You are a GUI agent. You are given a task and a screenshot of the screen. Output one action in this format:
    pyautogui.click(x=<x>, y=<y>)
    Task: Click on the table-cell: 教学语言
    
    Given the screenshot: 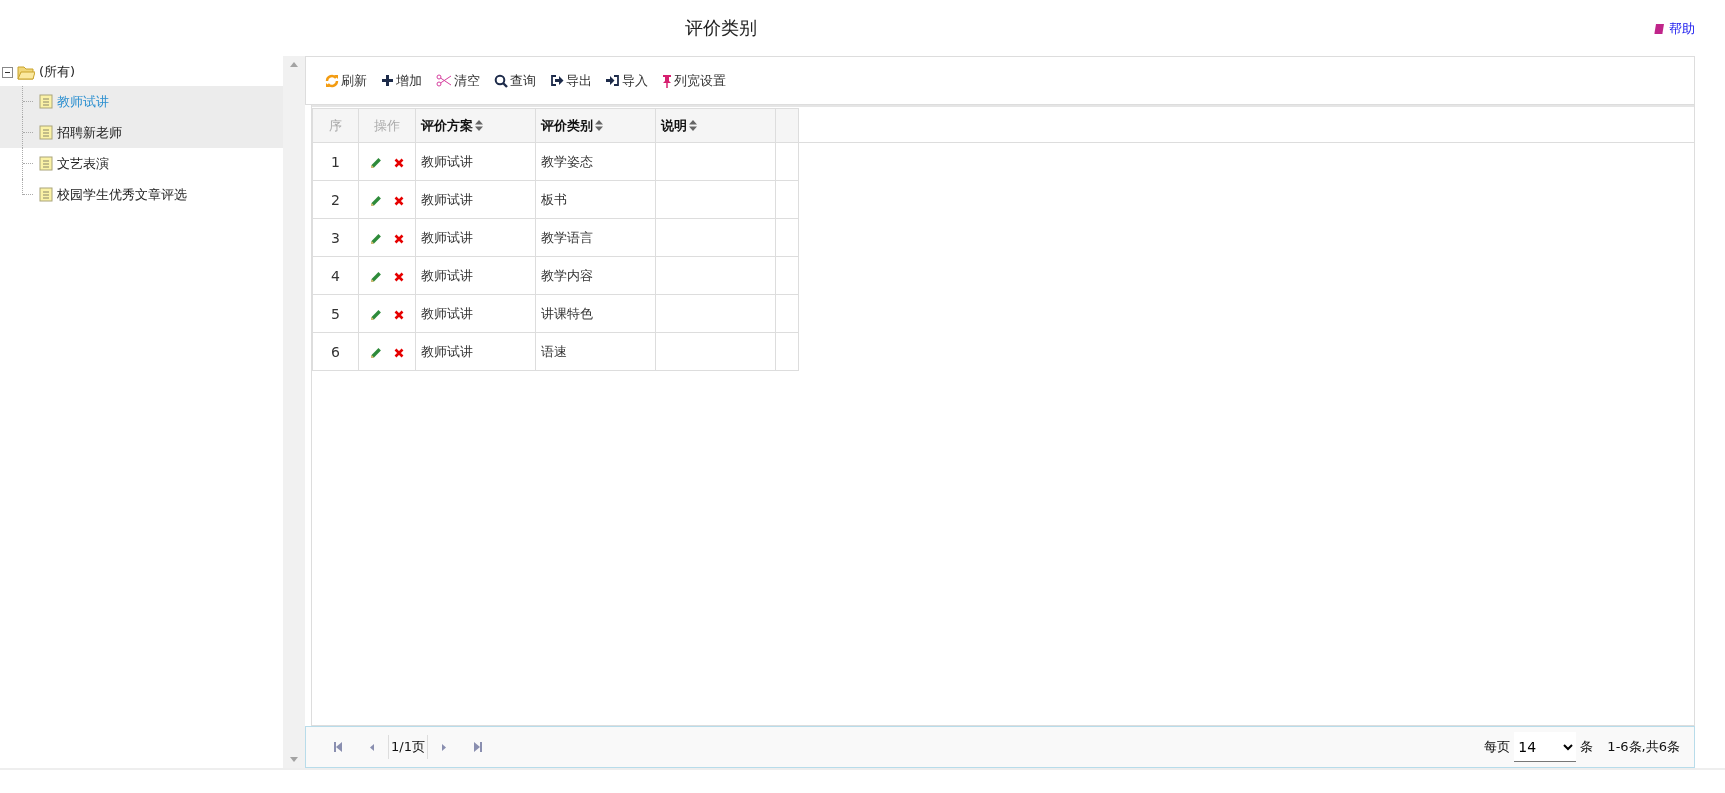 What is the action you would take?
    pyautogui.click(x=595, y=237)
    